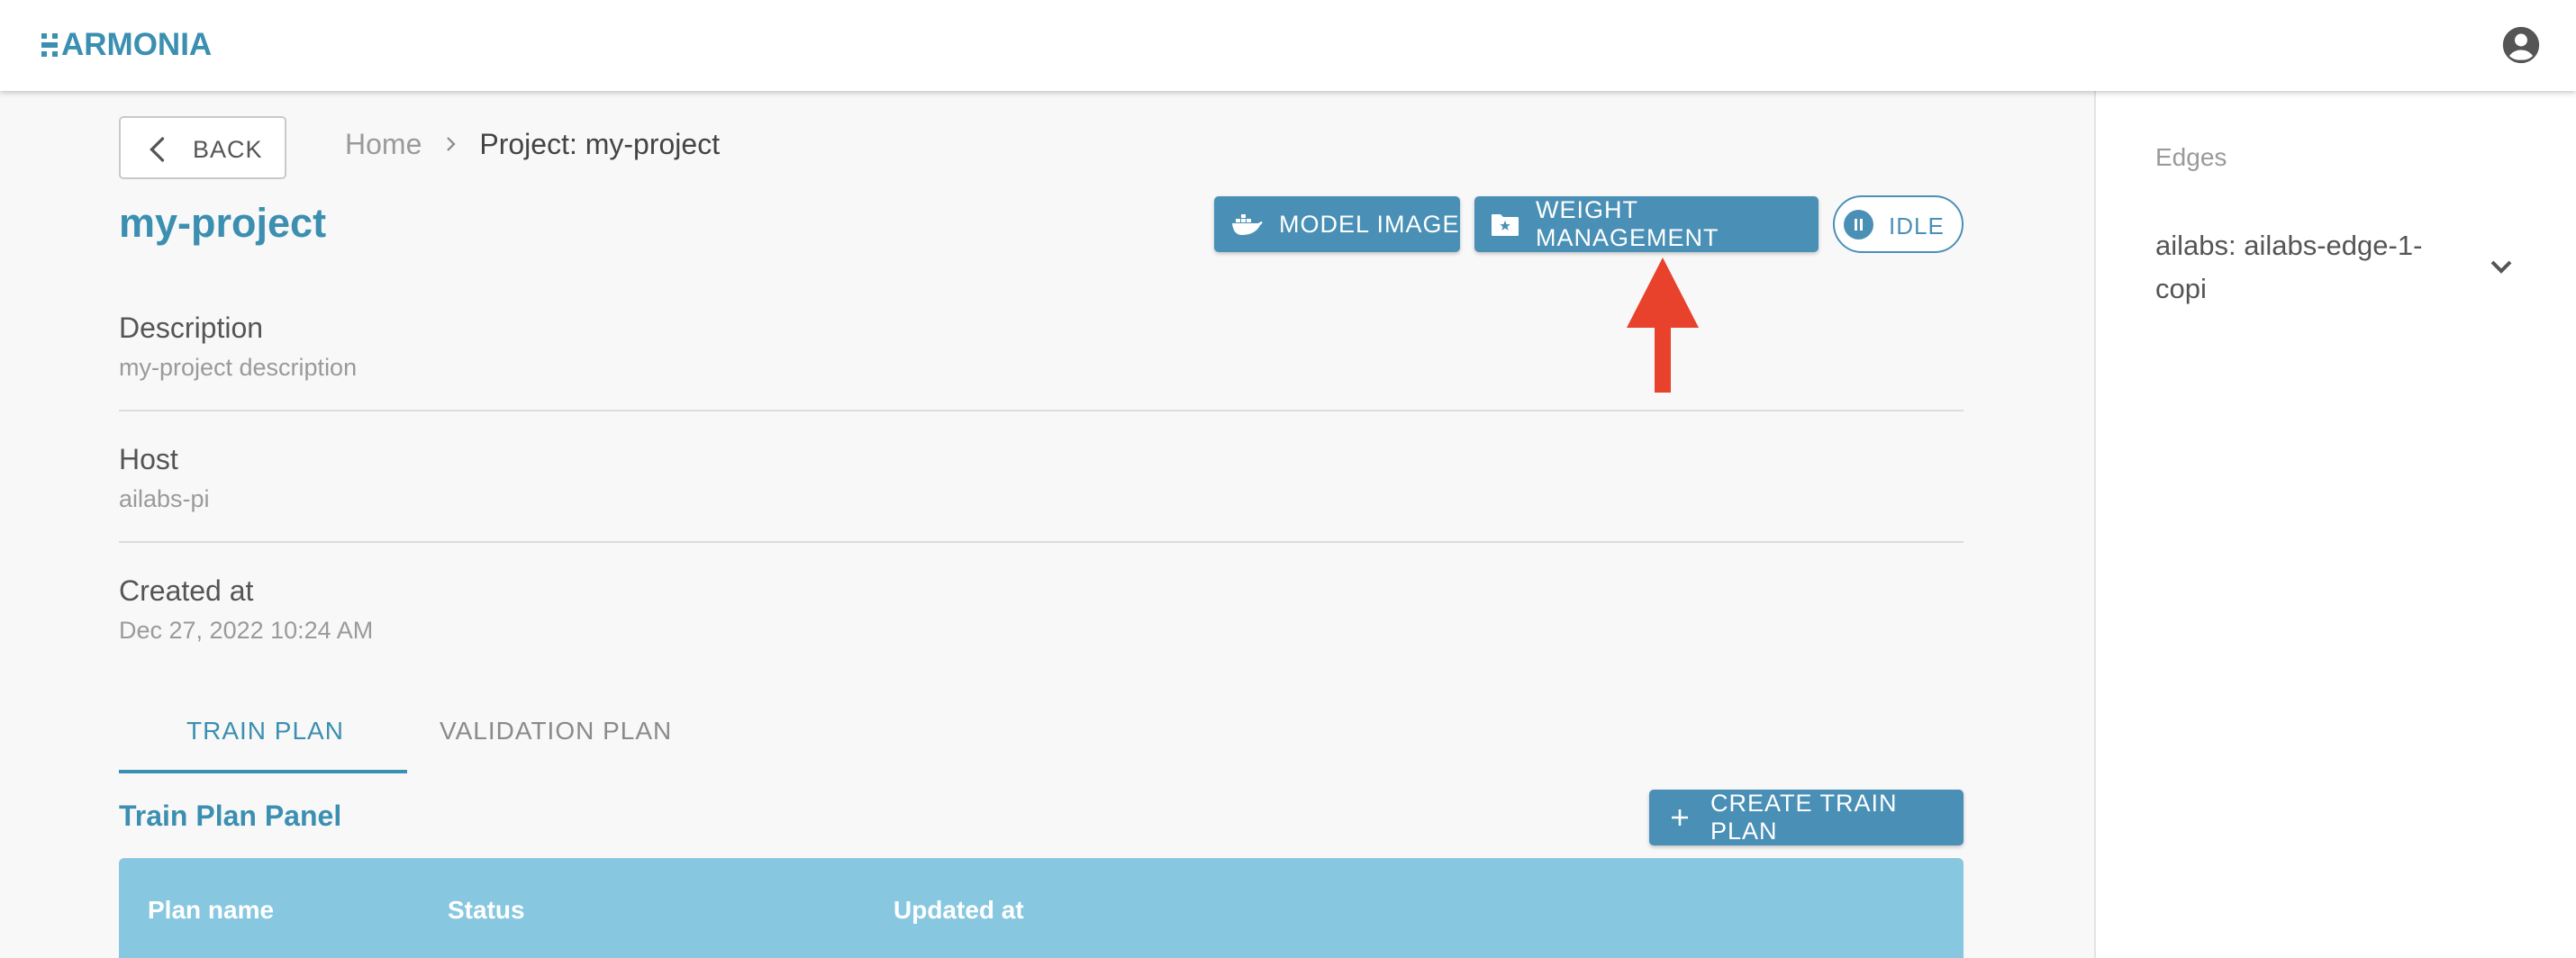 The height and width of the screenshot is (958, 2576). Describe the element at coordinates (1505, 225) in the screenshot. I see `folder-star-icon` at that location.